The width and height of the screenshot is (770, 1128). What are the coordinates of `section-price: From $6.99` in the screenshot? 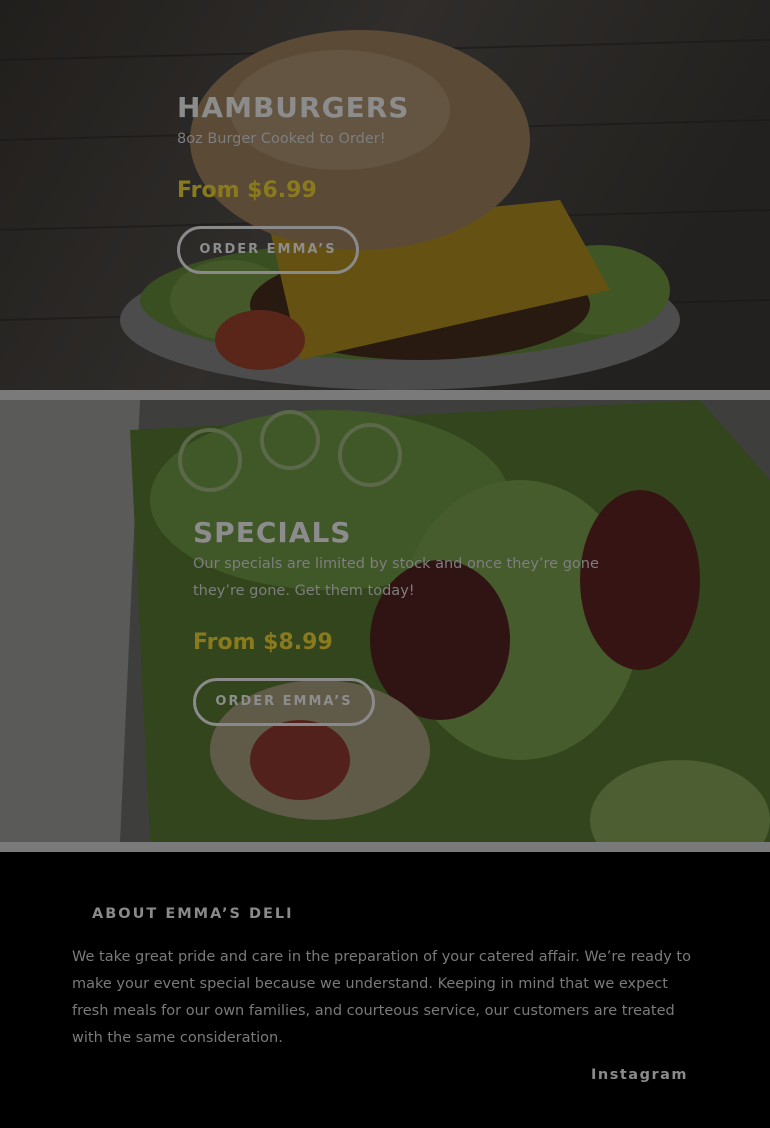 It's located at (247, 190).